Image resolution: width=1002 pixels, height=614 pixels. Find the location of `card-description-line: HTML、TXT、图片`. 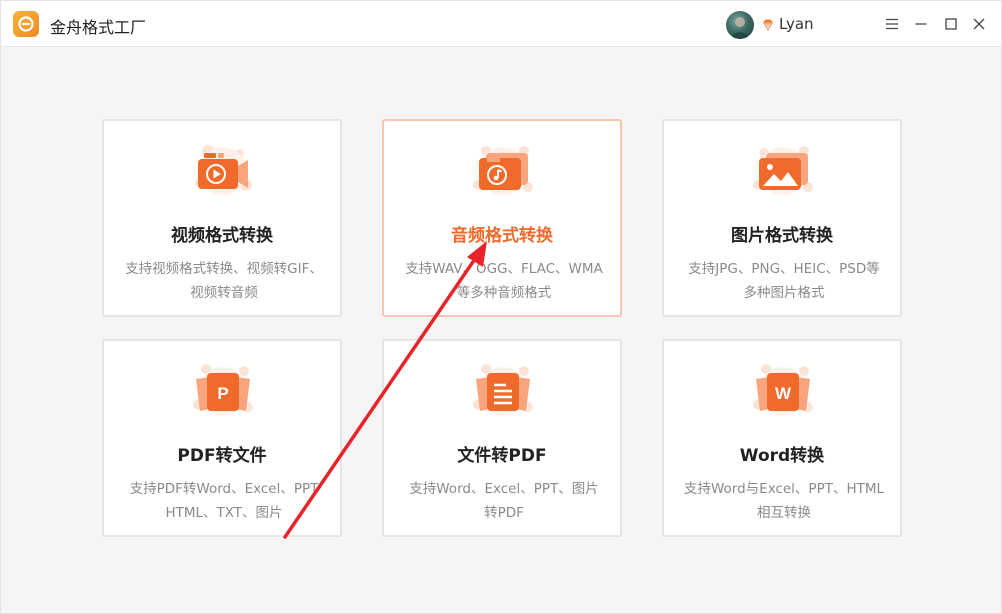

card-description-line: HTML、TXT、图片 is located at coordinates (224, 513).